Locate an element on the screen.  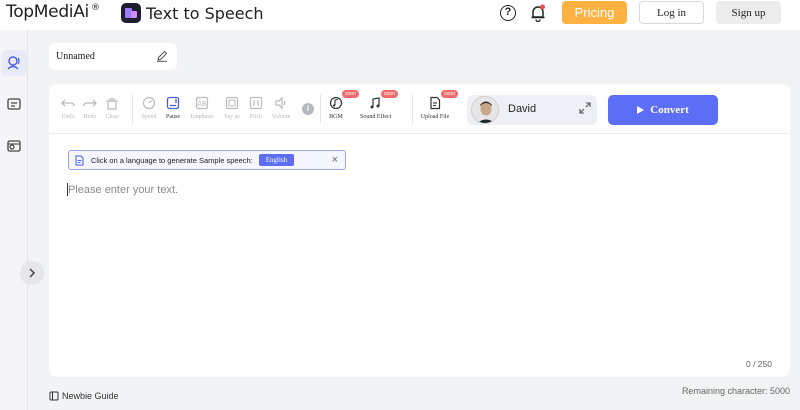
sidebar-item-media is located at coordinates (14, 146).